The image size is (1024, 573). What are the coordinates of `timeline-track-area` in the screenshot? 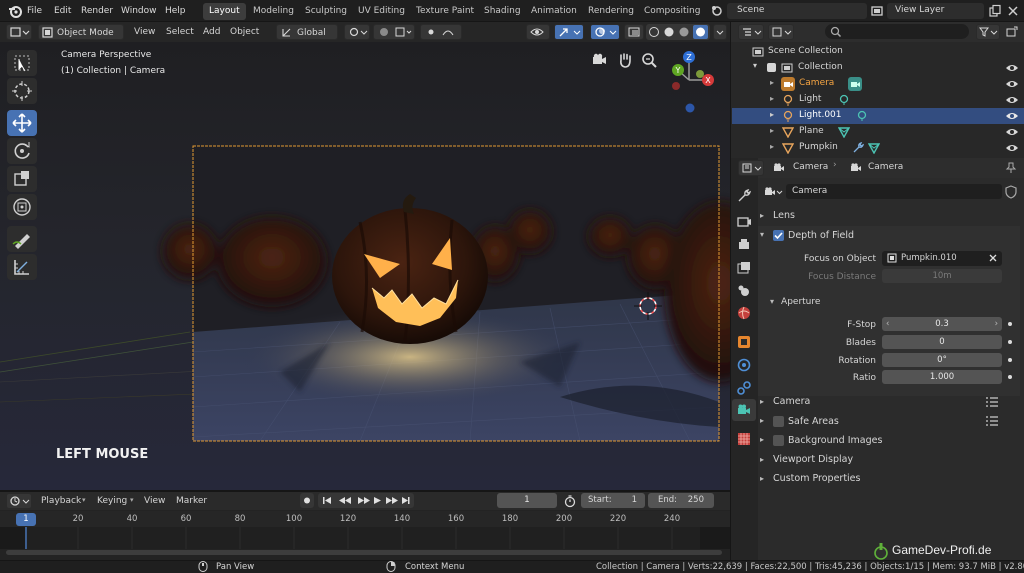 It's located at (365, 538).